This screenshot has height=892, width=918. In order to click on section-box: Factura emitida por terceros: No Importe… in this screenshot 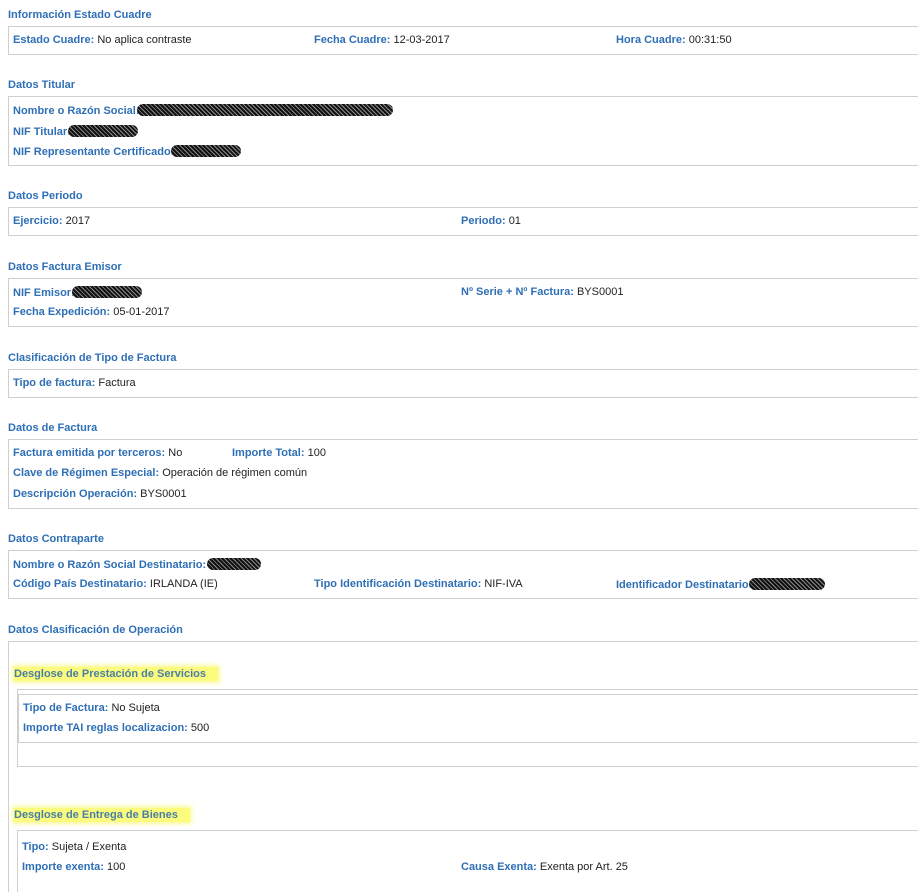, I will do `click(463, 474)`.